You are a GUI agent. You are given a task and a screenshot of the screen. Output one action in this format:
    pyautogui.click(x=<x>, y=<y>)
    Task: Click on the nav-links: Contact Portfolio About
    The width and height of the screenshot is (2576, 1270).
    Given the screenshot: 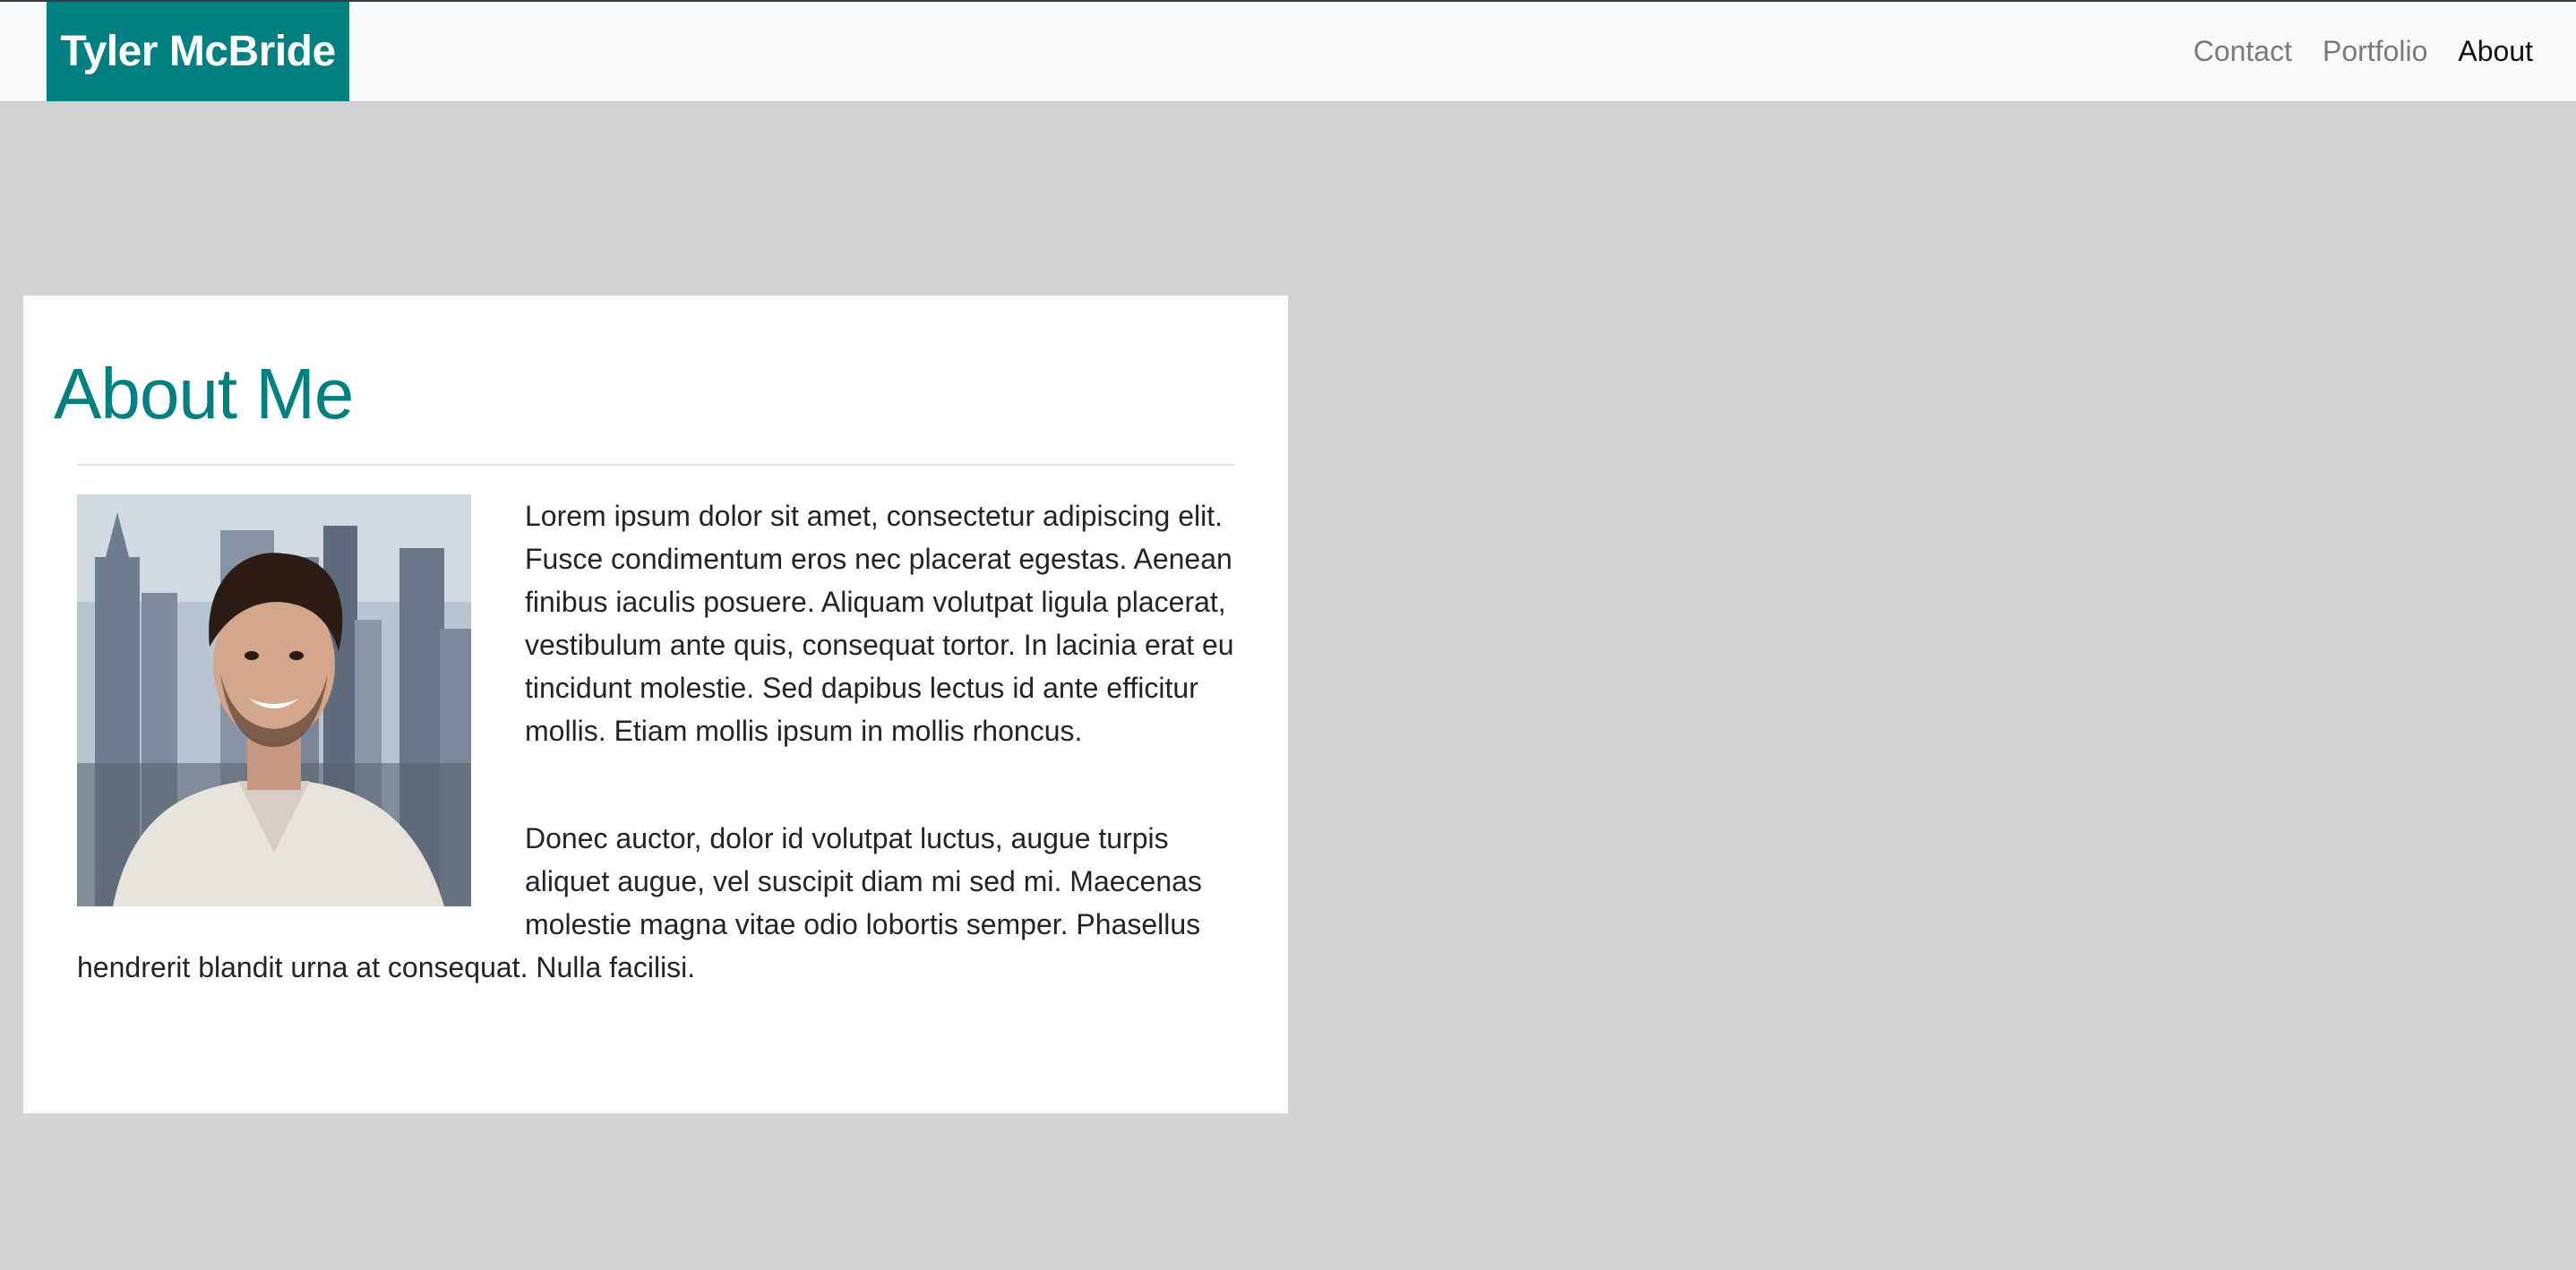 What is the action you would take?
    pyautogui.click(x=2363, y=51)
    